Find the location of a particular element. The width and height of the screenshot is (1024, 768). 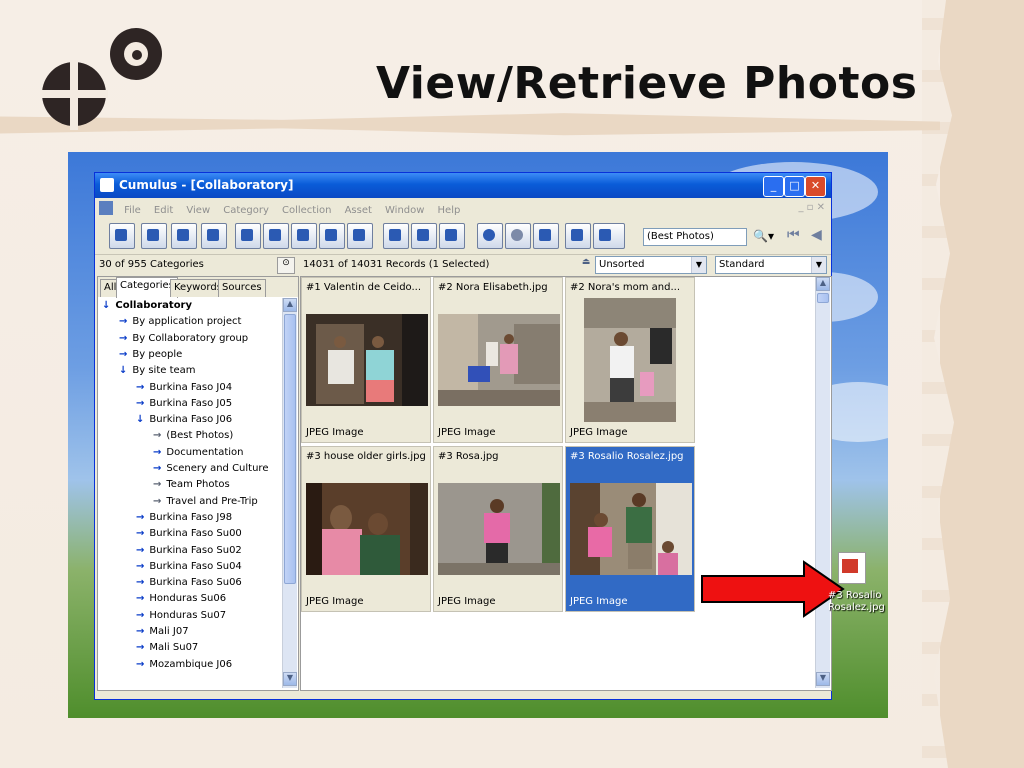

record-card: #2 Nora Elisabeth.jpg JPEG Image is located at coordinates (498, 360).